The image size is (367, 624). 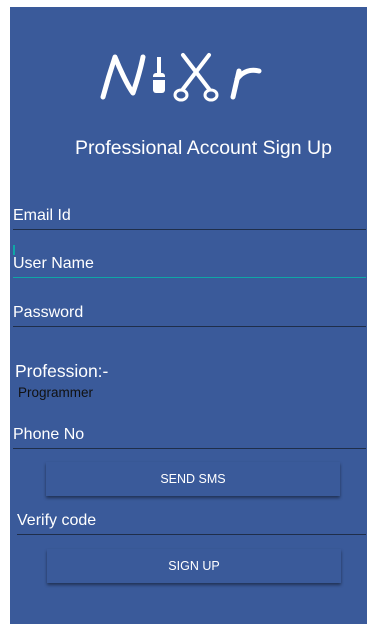 What do you see at coordinates (189, 436) in the screenshot?
I see `phone-field: Phone No` at bounding box center [189, 436].